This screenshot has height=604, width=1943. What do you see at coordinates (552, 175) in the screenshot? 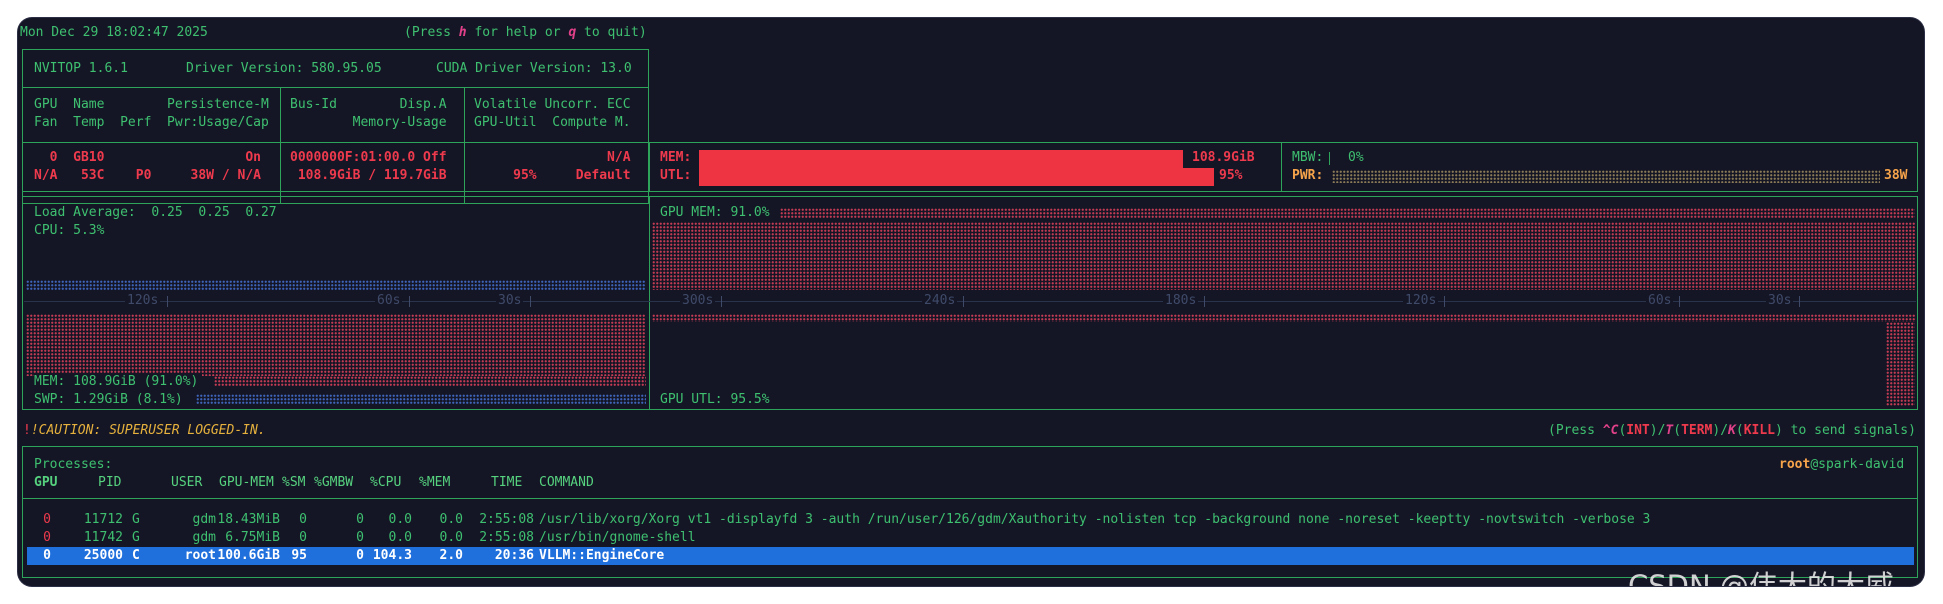
I see `gpu0-util-compute: 95% Default` at bounding box center [552, 175].